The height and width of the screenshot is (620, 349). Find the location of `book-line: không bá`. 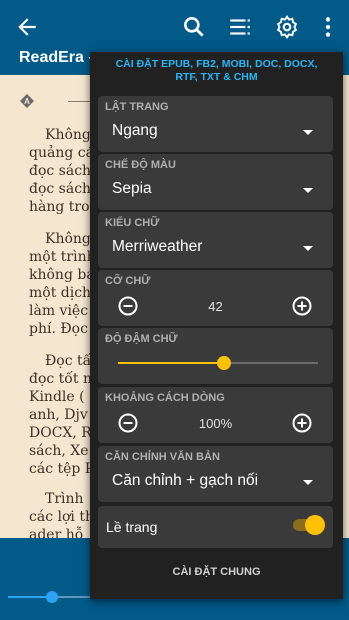

book-line: không bá is located at coordinates (62, 275).